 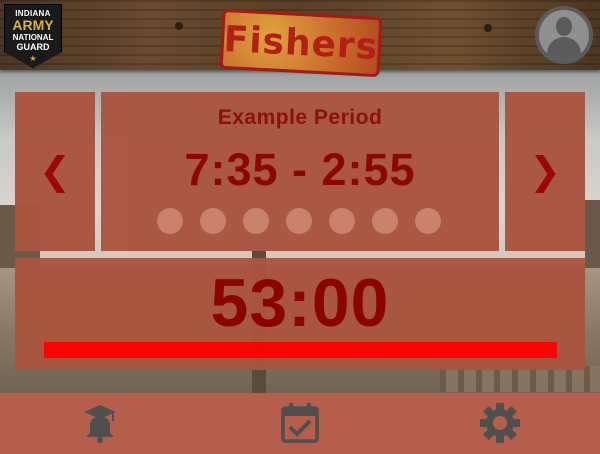 I want to click on gear-icon, so click(x=500, y=423).